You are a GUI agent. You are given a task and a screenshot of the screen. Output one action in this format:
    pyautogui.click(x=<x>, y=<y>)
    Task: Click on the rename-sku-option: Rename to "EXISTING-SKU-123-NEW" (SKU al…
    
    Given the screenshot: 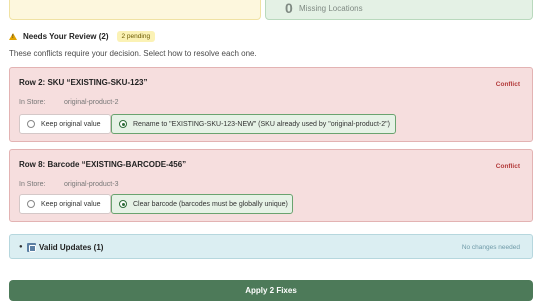 What is the action you would take?
    pyautogui.click(x=253, y=124)
    